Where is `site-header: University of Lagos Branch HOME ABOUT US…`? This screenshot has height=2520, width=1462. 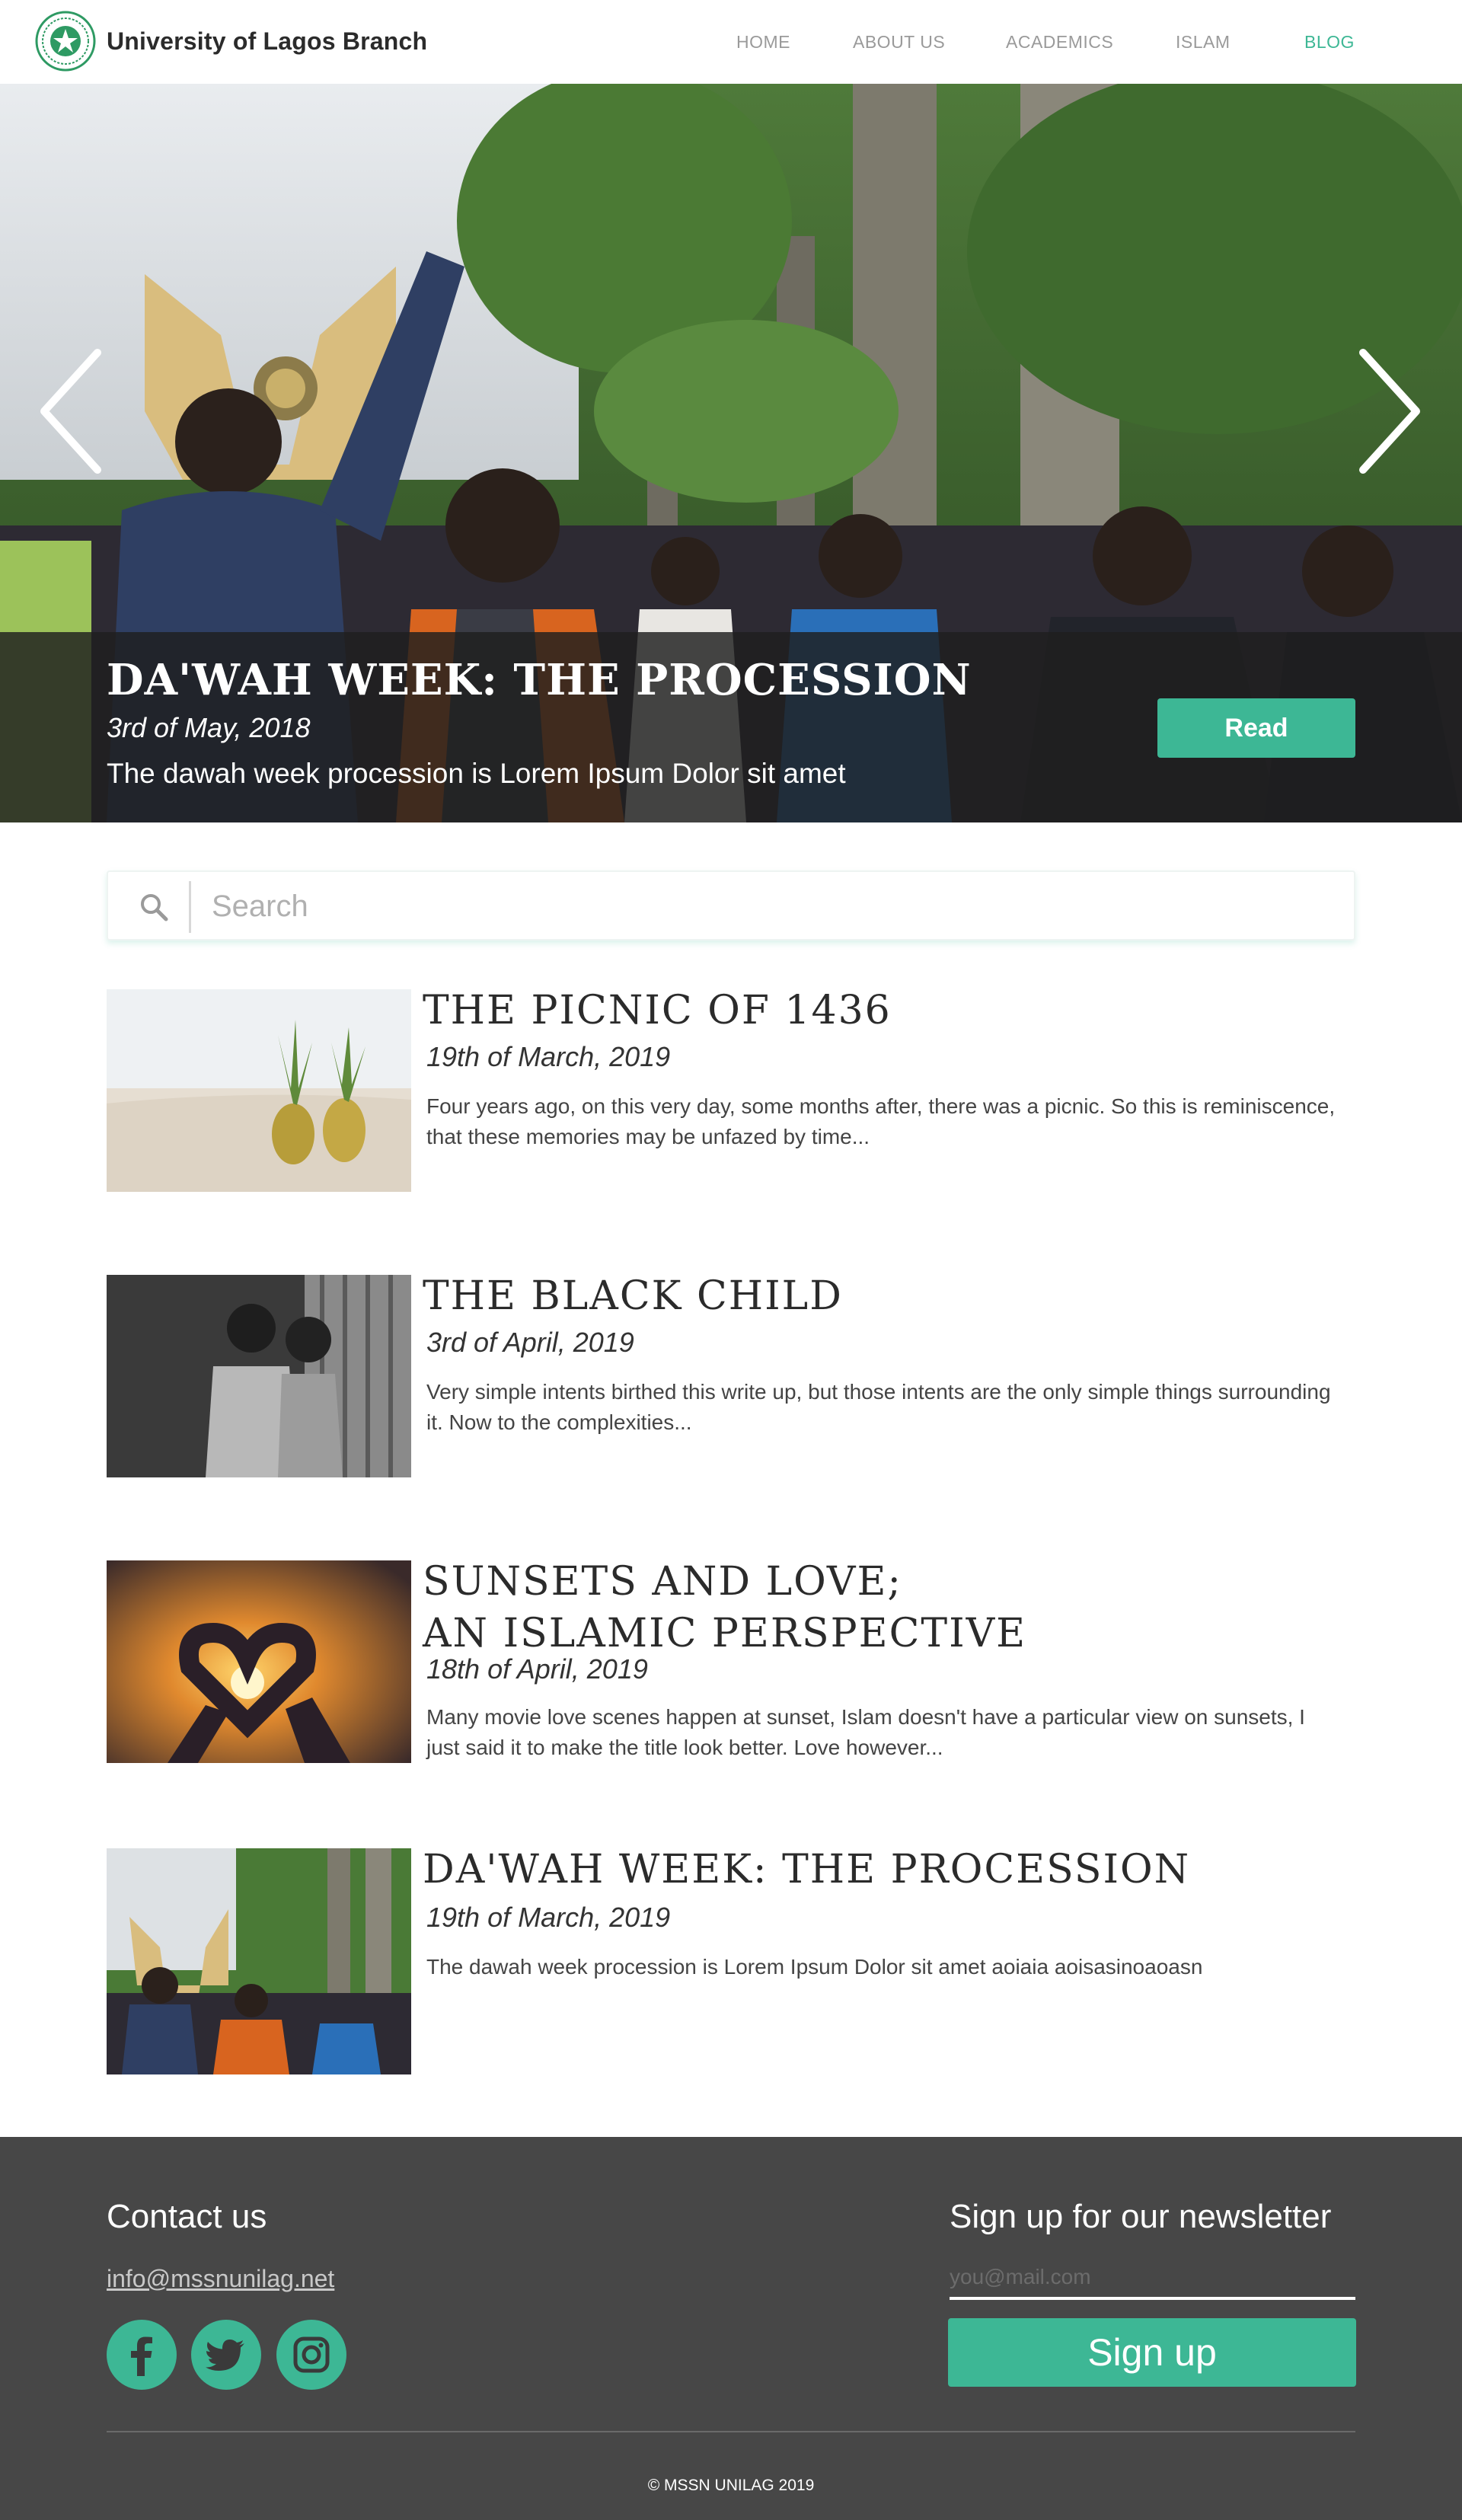 site-header: University of Lagos Branch HOME ABOUT US… is located at coordinates (731, 42).